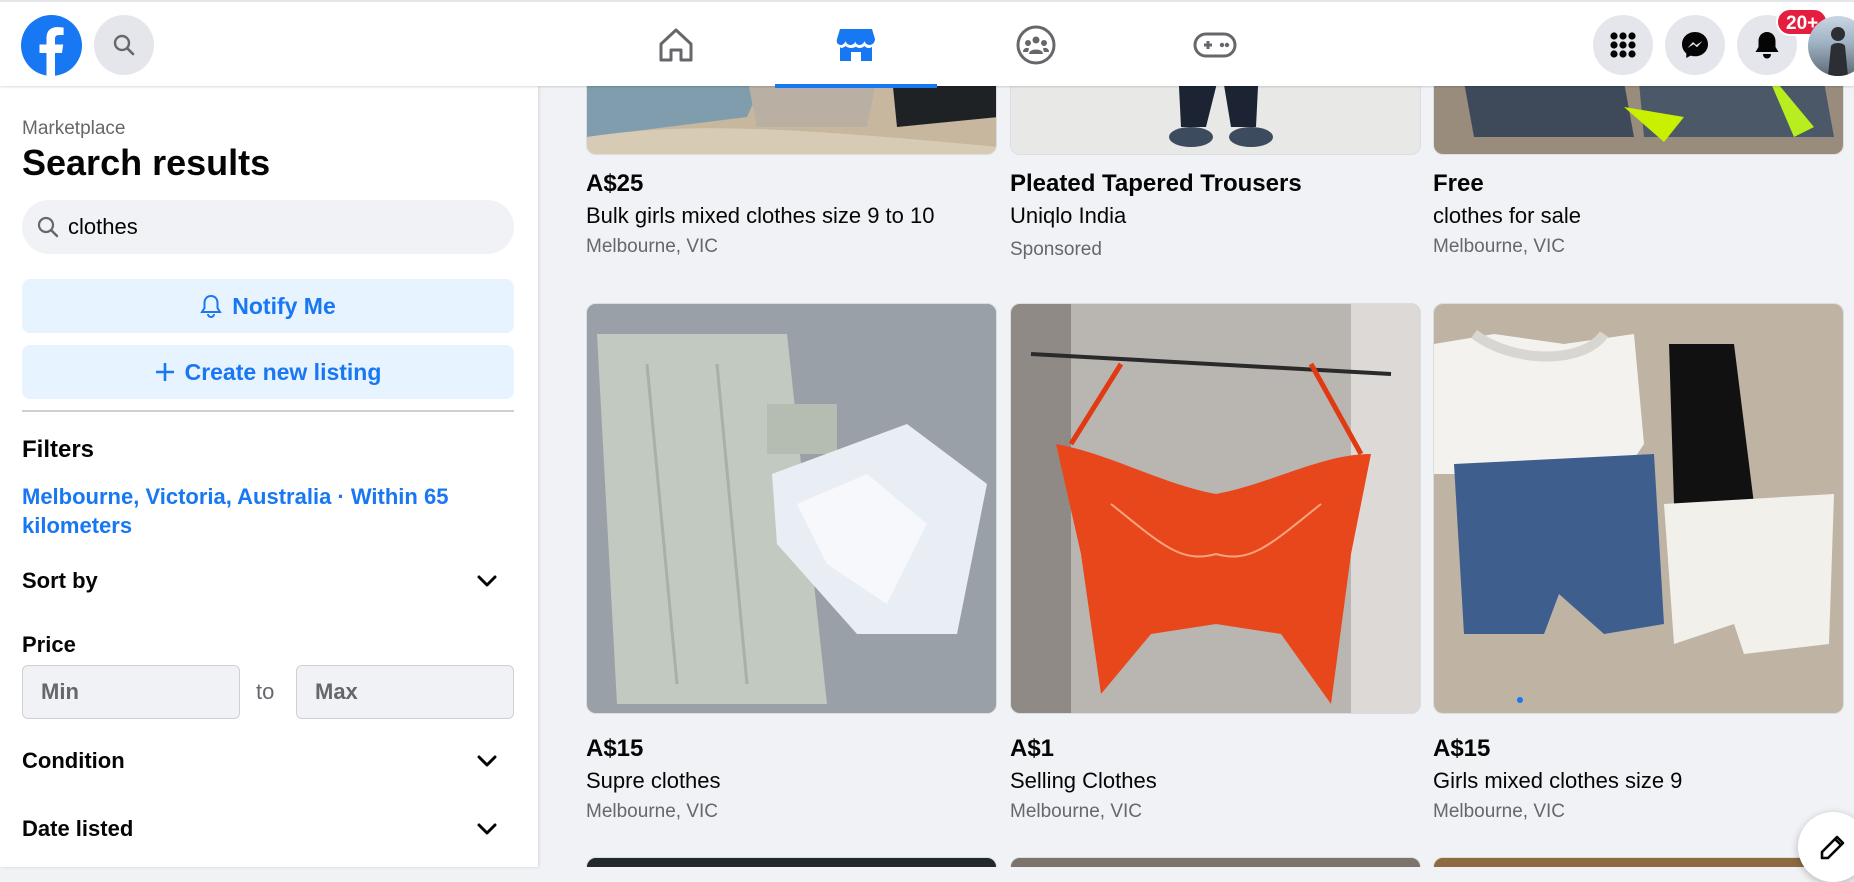  I want to click on price-max-input, so click(405, 692).